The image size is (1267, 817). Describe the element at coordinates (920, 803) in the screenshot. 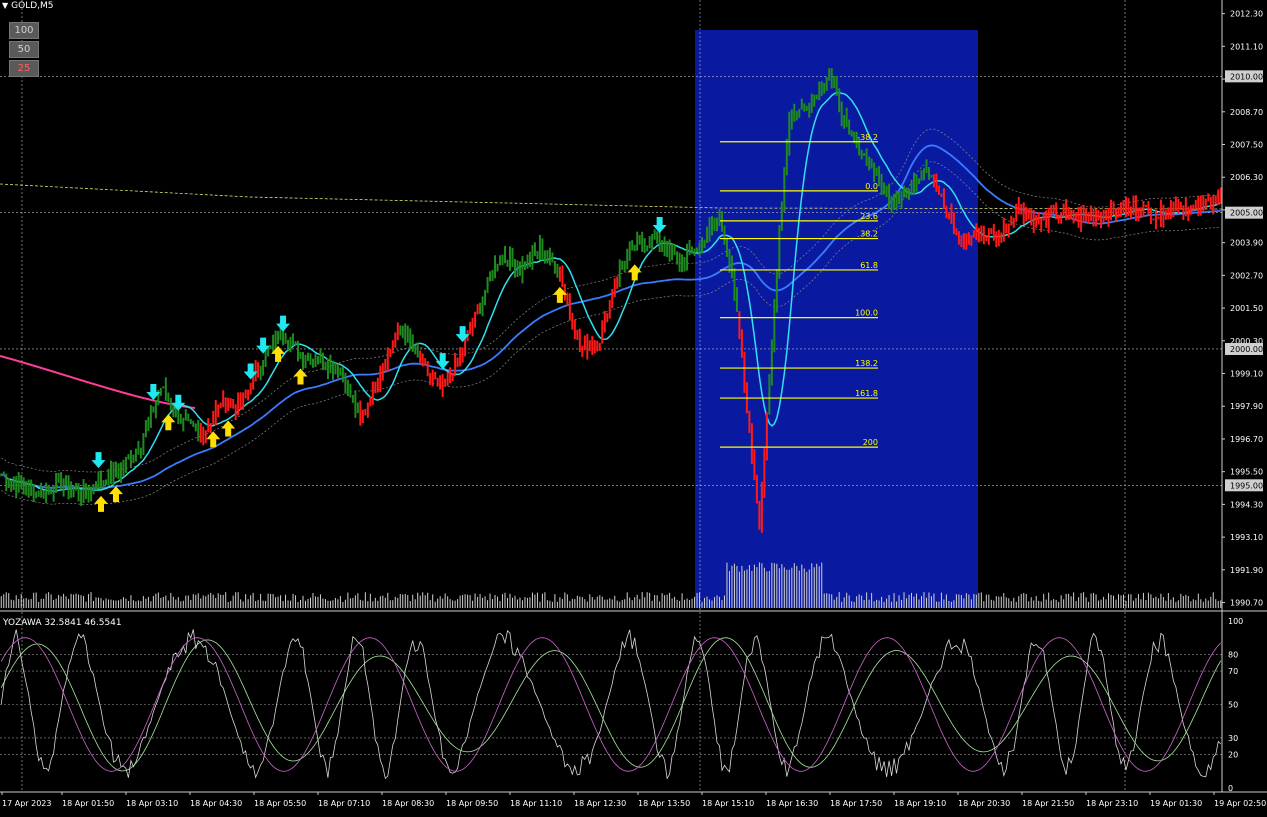

I see `time-tick-label: 18 Apr 19:10` at that location.